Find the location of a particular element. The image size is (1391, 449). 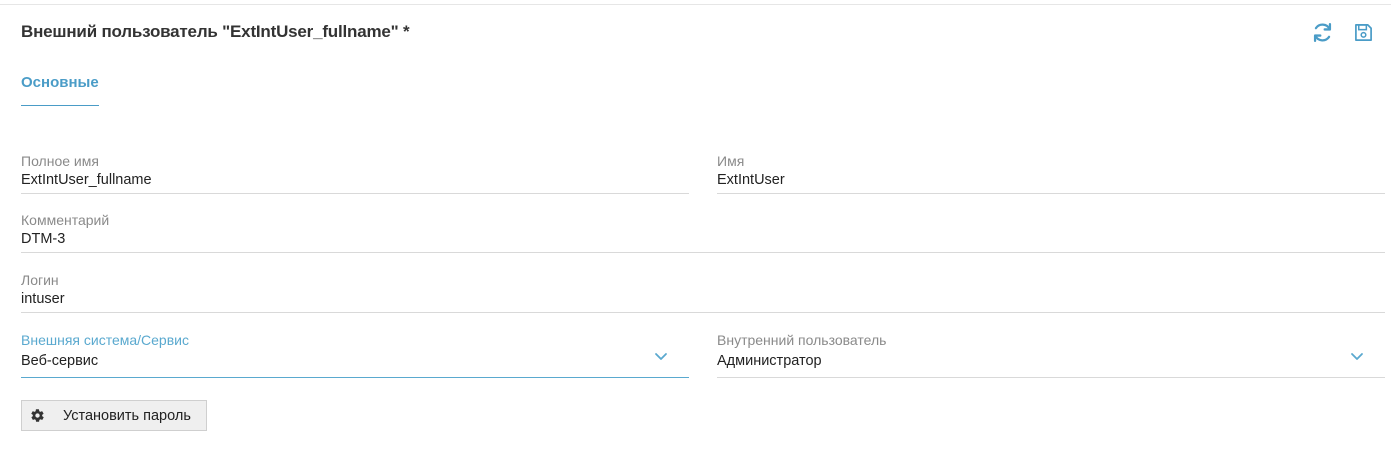

refresh-button is located at coordinates (1322, 32).